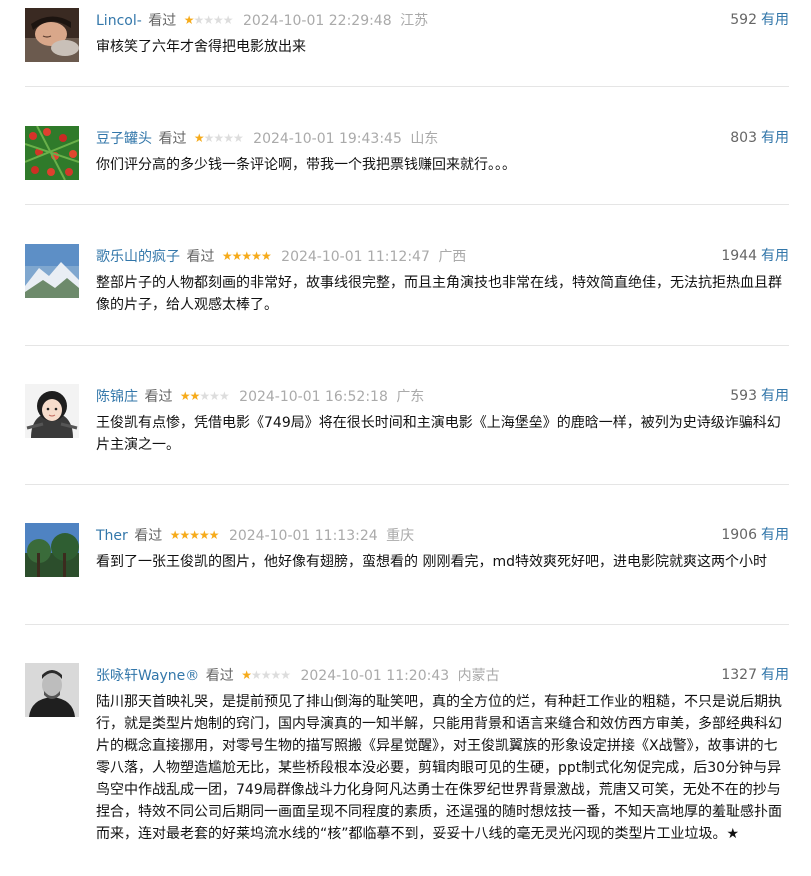 The width and height of the screenshot is (811, 876). Describe the element at coordinates (400, 536) in the screenshot. I see `comment-location: 重庆` at that location.